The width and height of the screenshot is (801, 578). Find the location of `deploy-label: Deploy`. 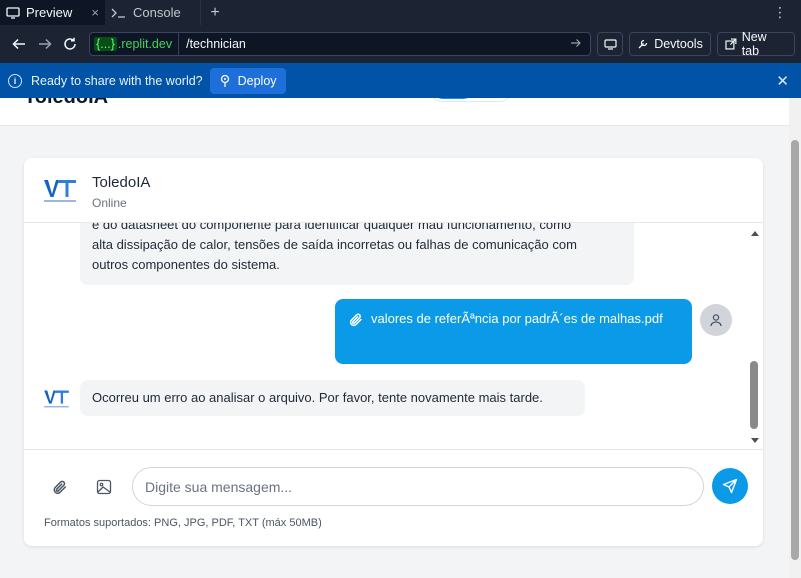

deploy-label: Deploy is located at coordinates (257, 80).